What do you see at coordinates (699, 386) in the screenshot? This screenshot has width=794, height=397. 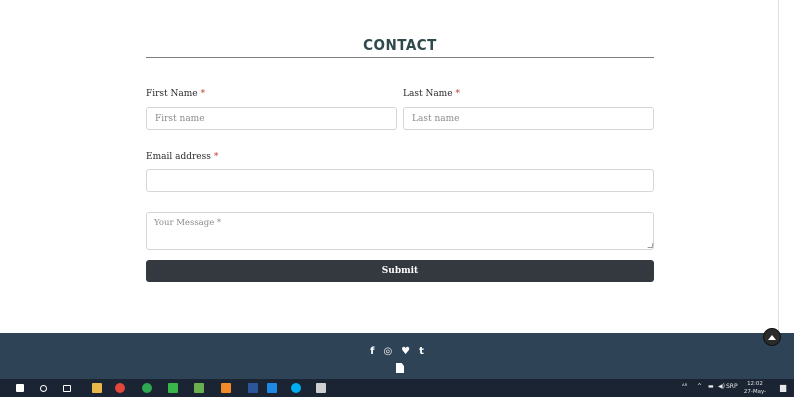 I see `tray-chevron-icon: ^` at bounding box center [699, 386].